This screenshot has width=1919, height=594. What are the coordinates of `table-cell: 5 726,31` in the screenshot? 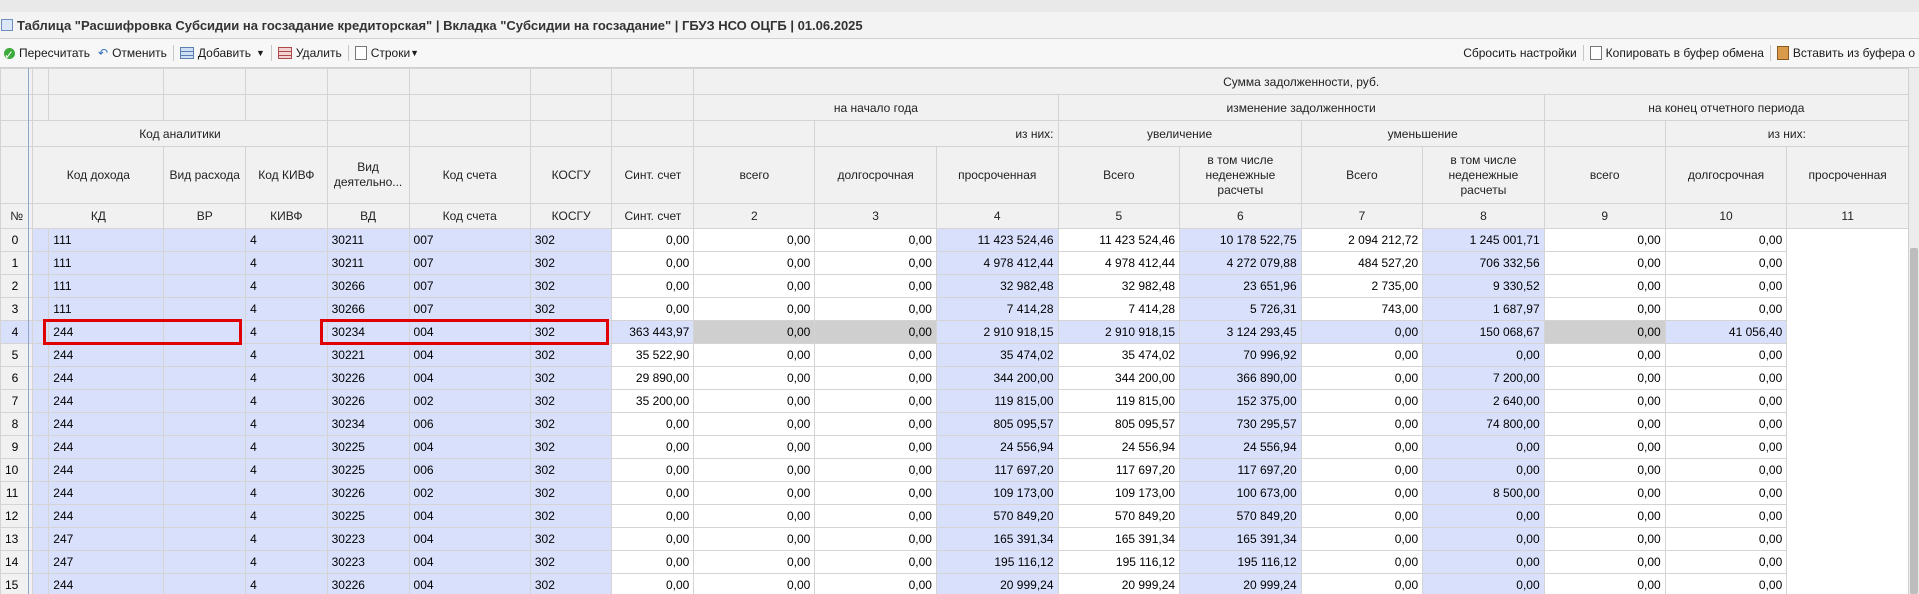 It's located at (1240, 309).